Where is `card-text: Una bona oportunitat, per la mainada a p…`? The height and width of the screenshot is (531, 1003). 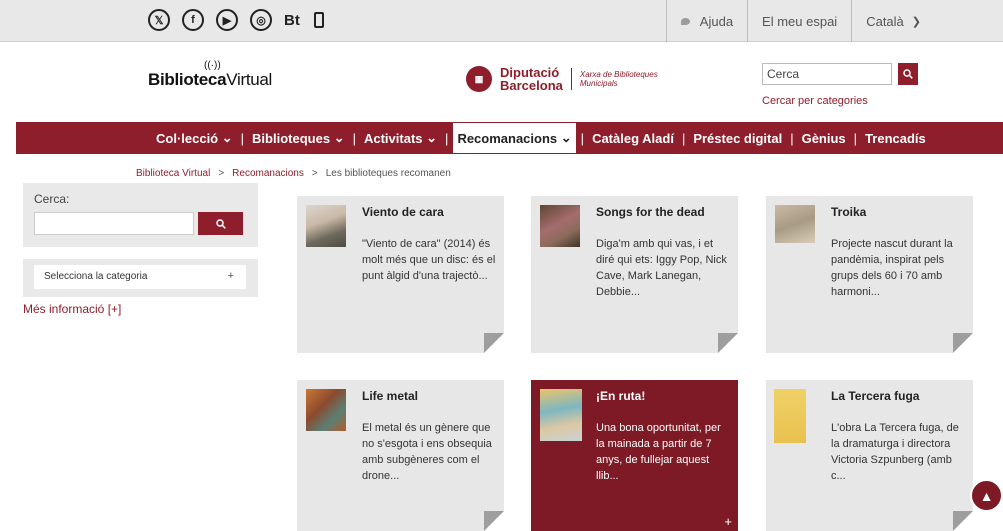 card-text: Una bona oportunitat, per la mainada a p… is located at coordinates (658, 452).